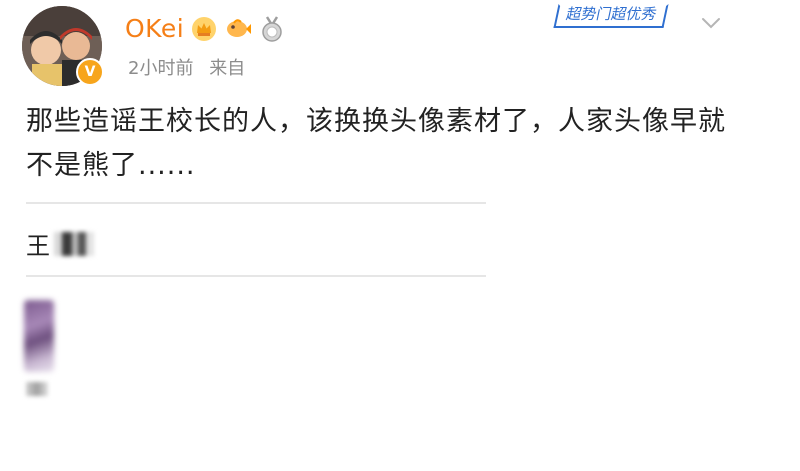  I want to click on avatar: V, so click(63, 46).